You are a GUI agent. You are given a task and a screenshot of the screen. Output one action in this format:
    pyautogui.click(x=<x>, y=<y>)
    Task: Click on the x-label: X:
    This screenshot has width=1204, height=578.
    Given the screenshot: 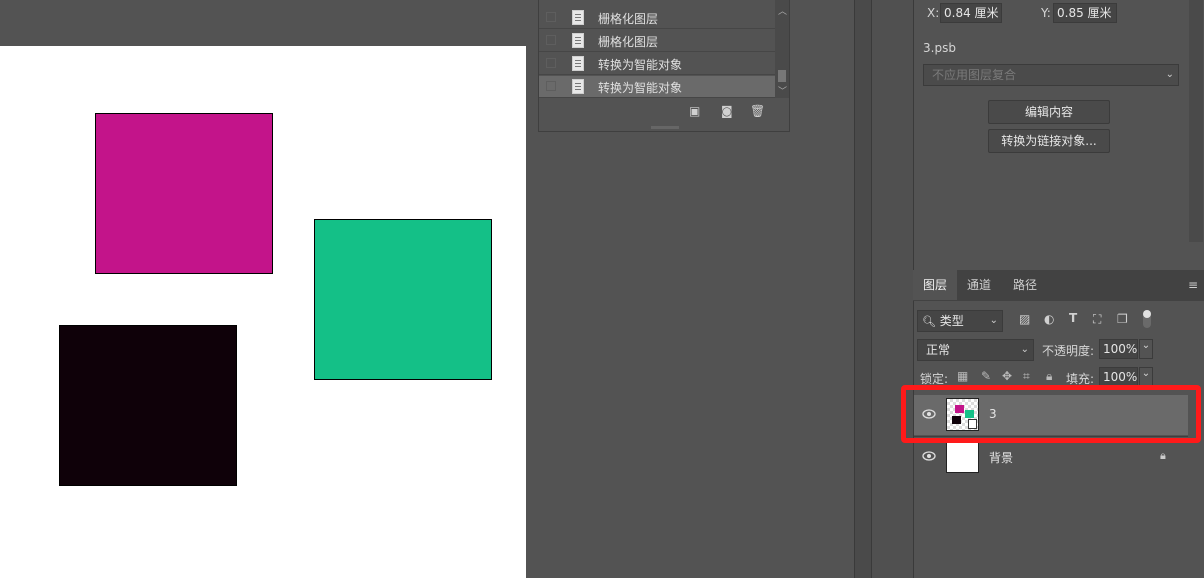 What is the action you would take?
    pyautogui.click(x=933, y=13)
    